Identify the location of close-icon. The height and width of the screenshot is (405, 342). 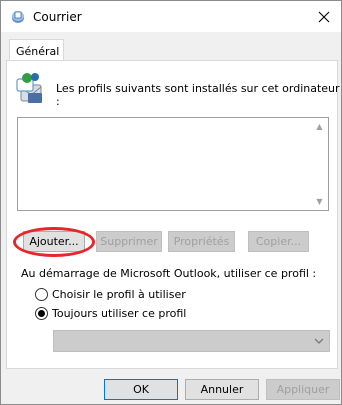
(324, 16).